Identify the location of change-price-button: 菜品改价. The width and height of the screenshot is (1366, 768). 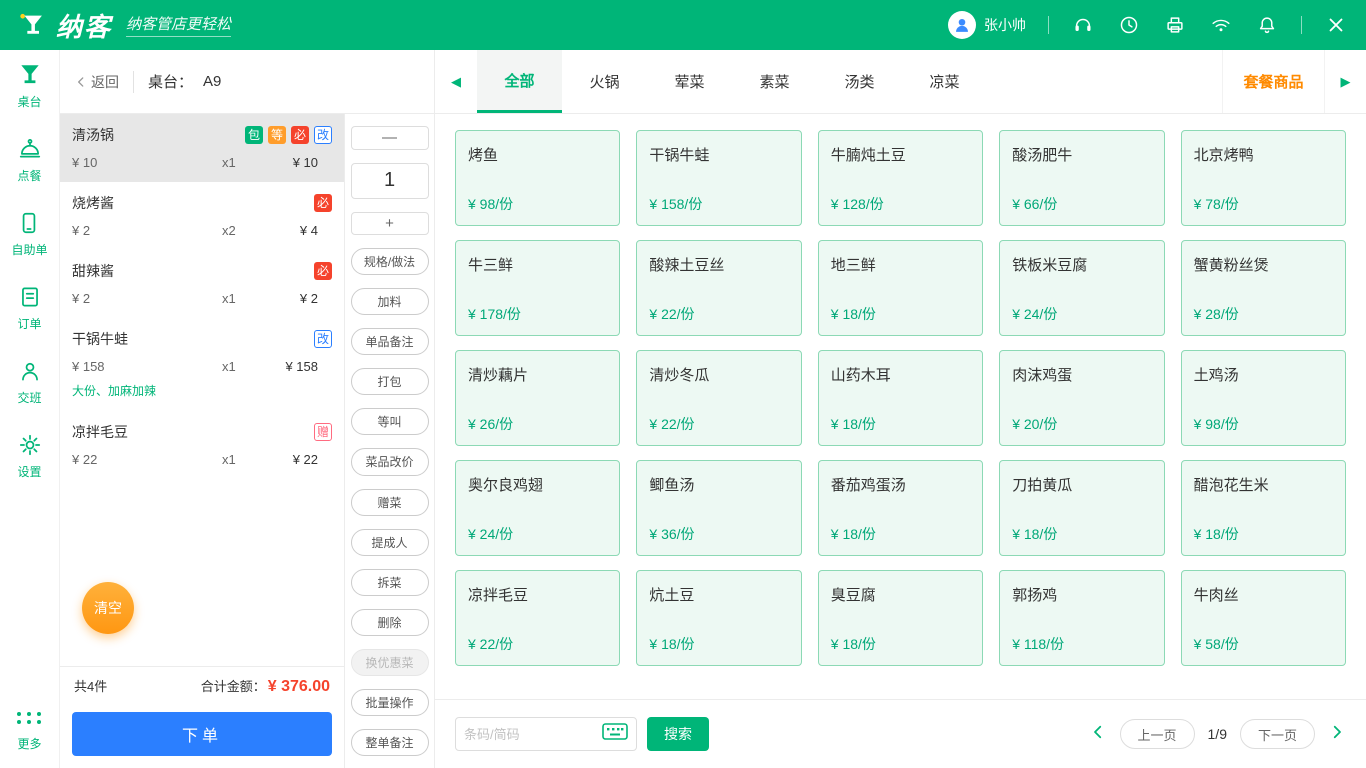
(389, 462).